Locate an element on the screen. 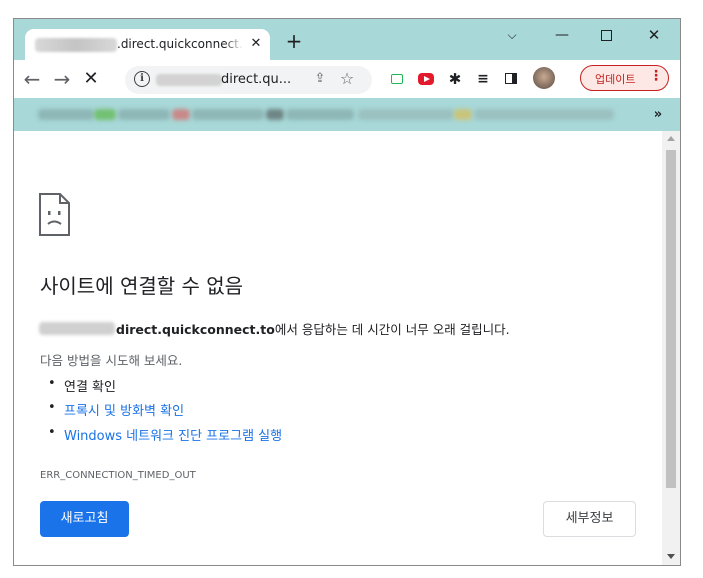 The image size is (703, 578). url-redacted is located at coordinates (189, 80).